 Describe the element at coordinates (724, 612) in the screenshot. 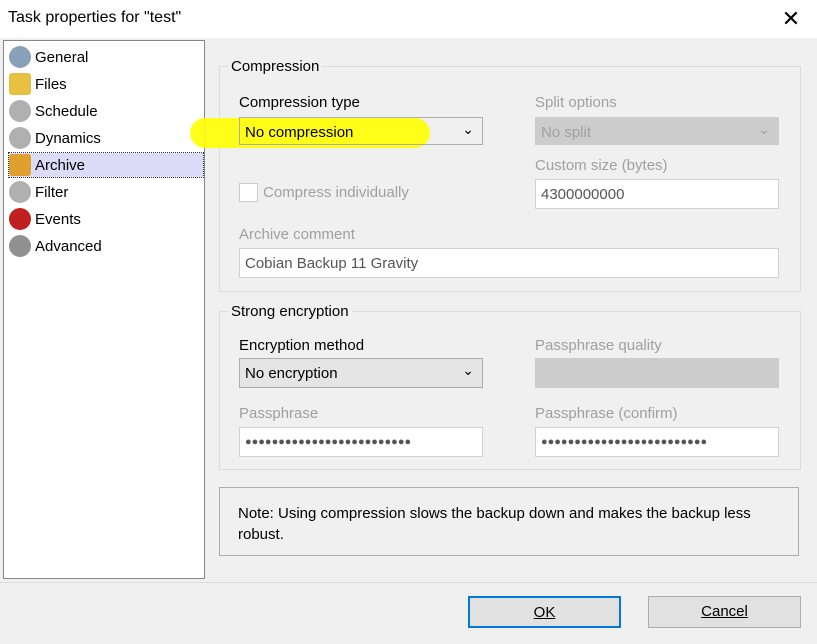

I see `cancel-button: Cancel` at that location.